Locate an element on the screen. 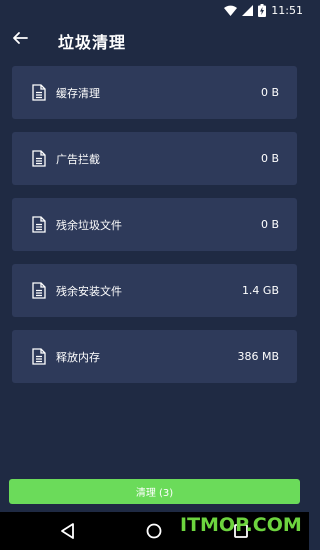 Image resolution: width=320 pixels, height=550 pixels. watermark-text: ITMOP.COM is located at coordinates (241, 525).